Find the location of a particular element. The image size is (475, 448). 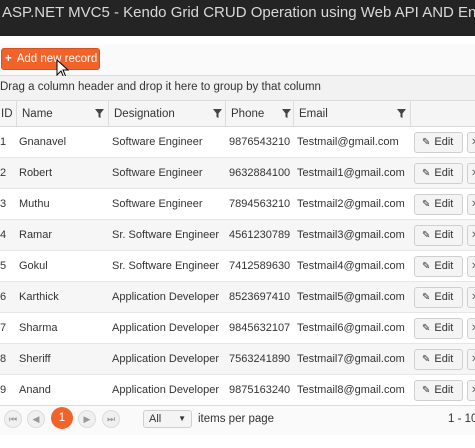

cell-id: 3 is located at coordinates (3, 204).